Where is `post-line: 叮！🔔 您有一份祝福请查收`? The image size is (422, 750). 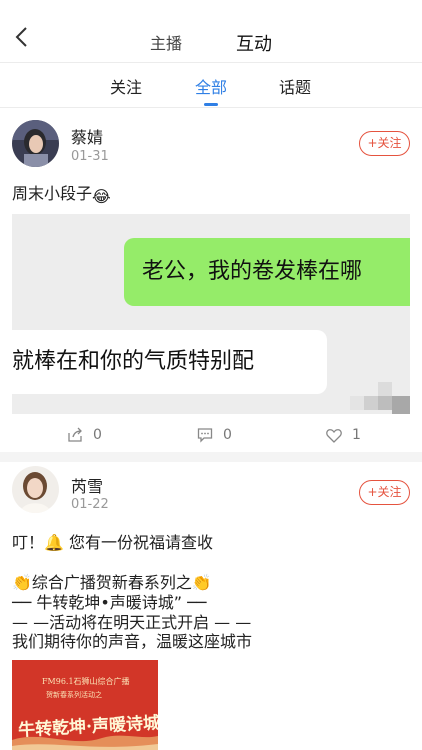 post-line: 叮！🔔 您有一份祝福请查收 is located at coordinates (113, 542).